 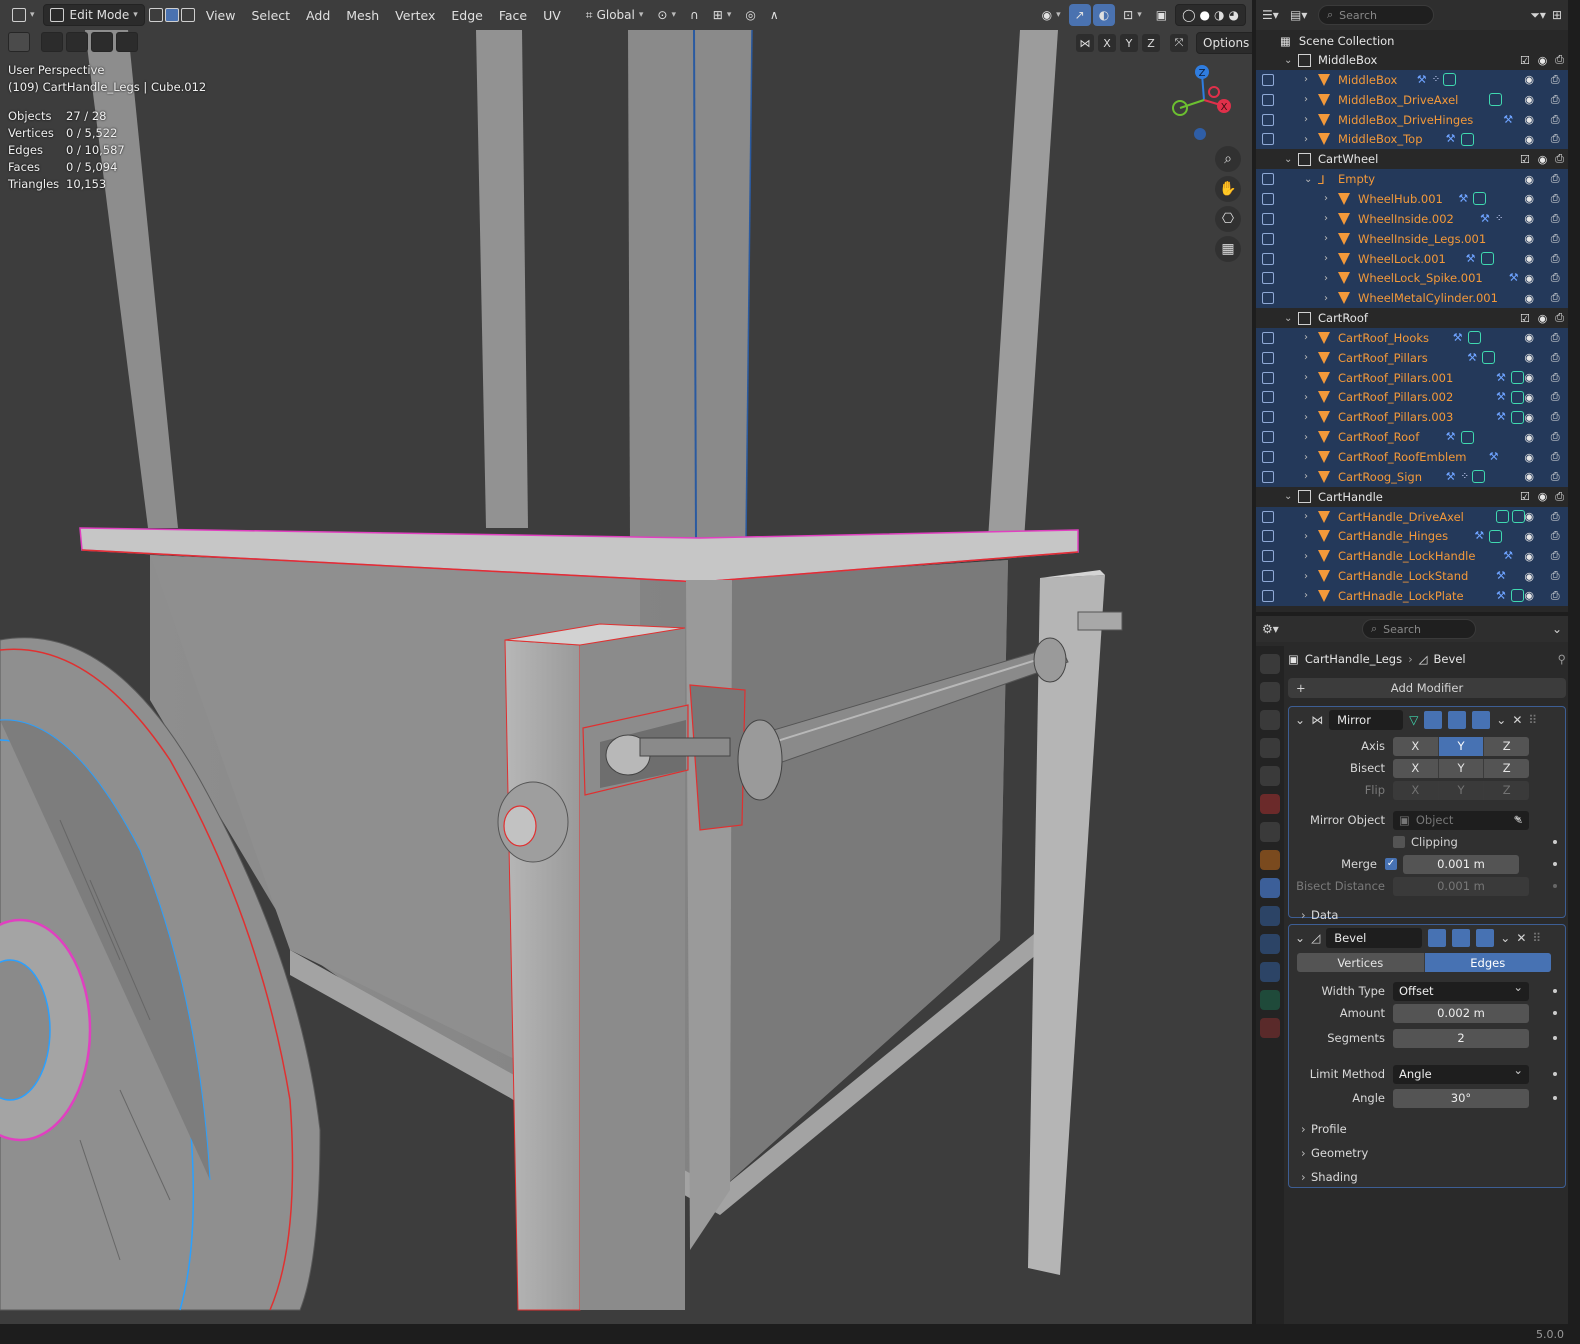 I want to click on cart-leg-left, so click(x=542, y=975).